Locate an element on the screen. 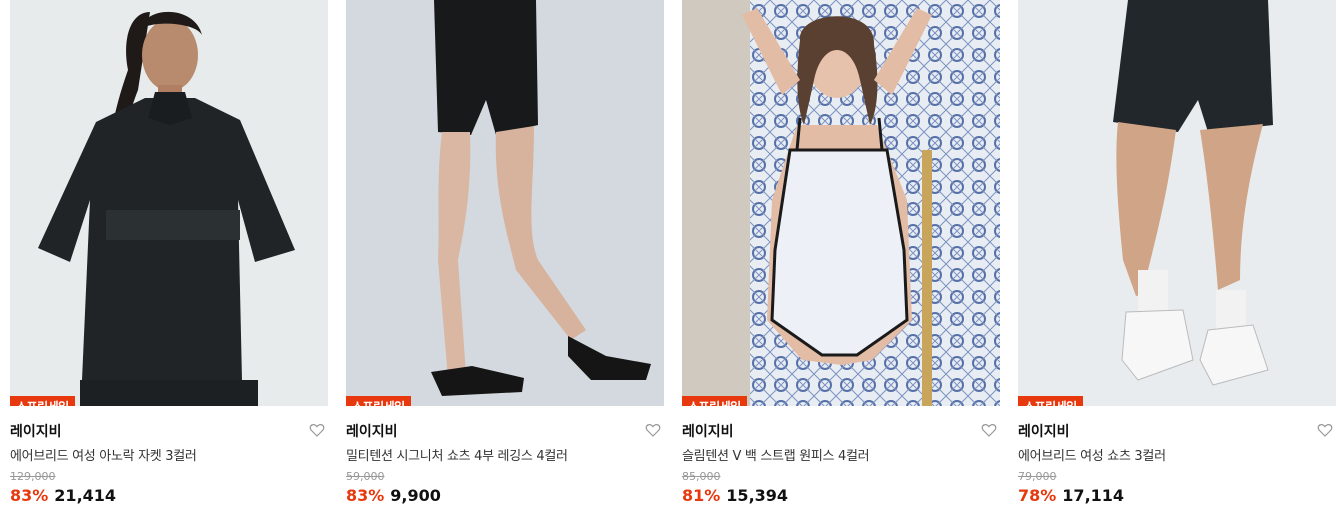  price-line: 81% 15,394 is located at coordinates (735, 495).